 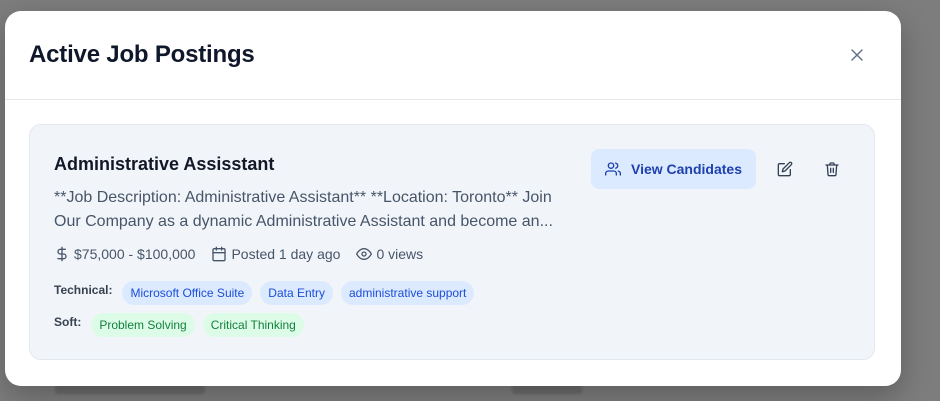 I want to click on skill-tag: Problem Solving, so click(x=143, y=325).